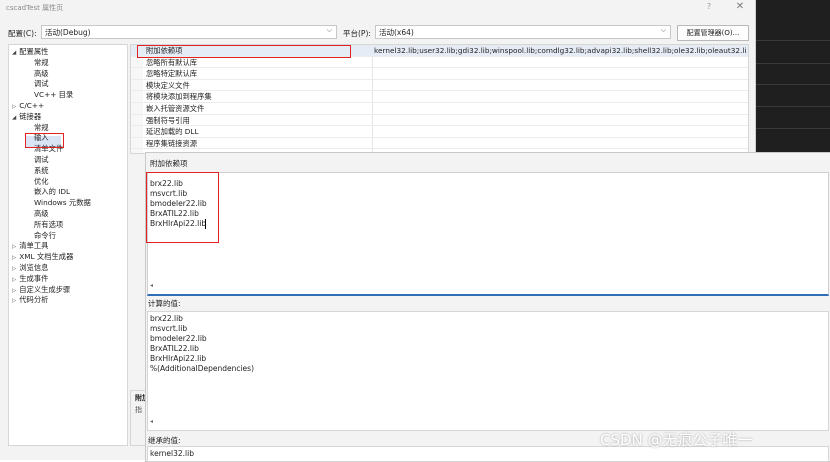 The width and height of the screenshot is (830, 462). I want to click on config-label: 配置(C):, so click(22, 33).